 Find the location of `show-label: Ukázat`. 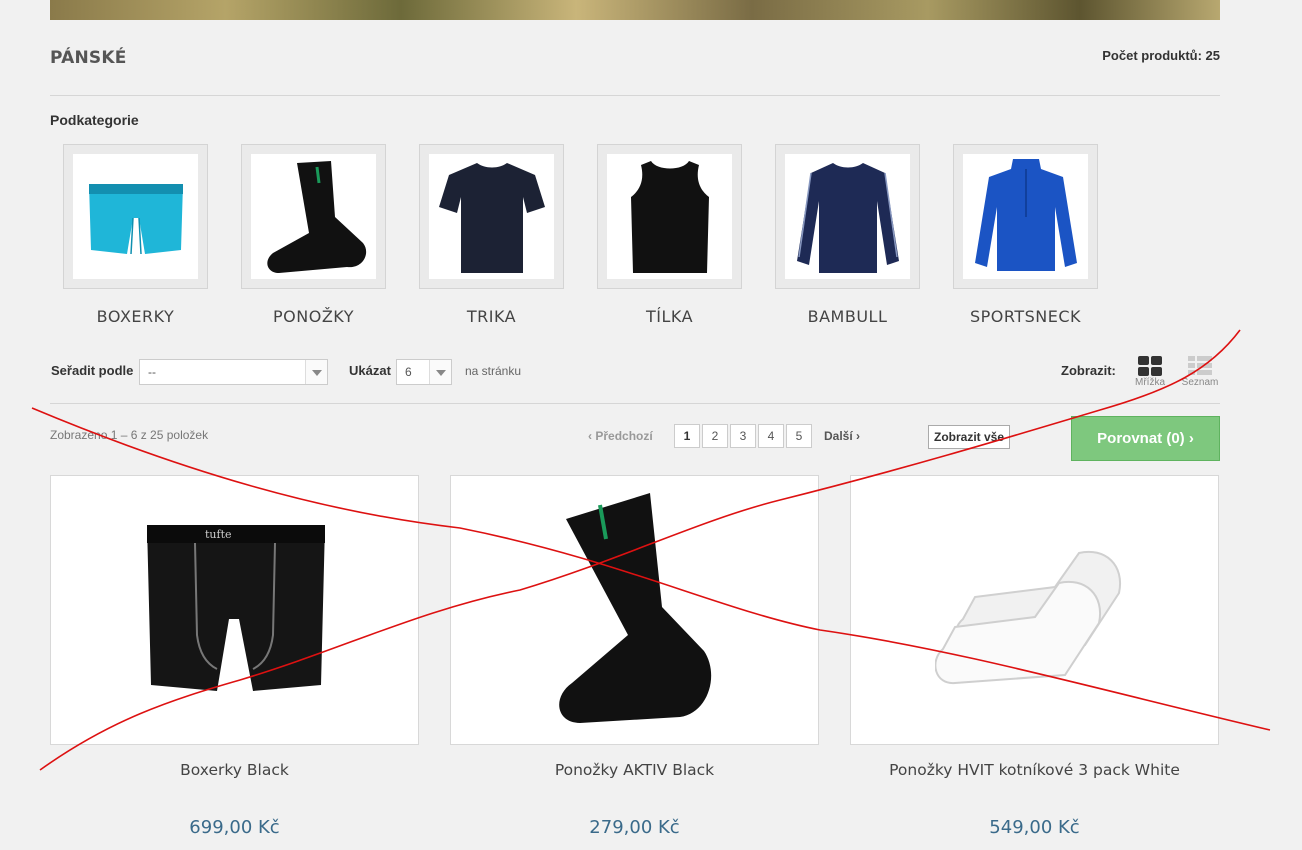

show-label: Ukázat is located at coordinates (370, 370).